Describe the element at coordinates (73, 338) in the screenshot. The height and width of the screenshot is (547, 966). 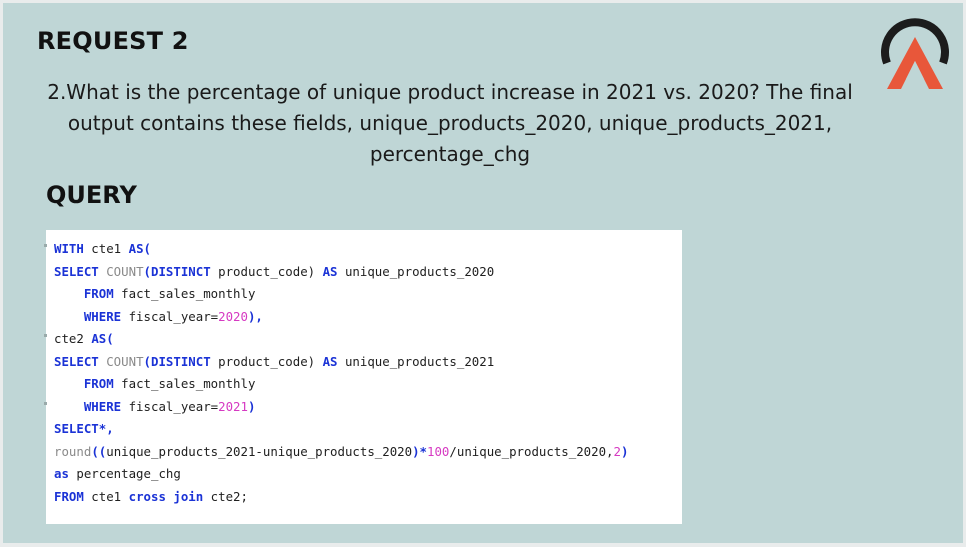
I see `code-token: cte2` at that location.